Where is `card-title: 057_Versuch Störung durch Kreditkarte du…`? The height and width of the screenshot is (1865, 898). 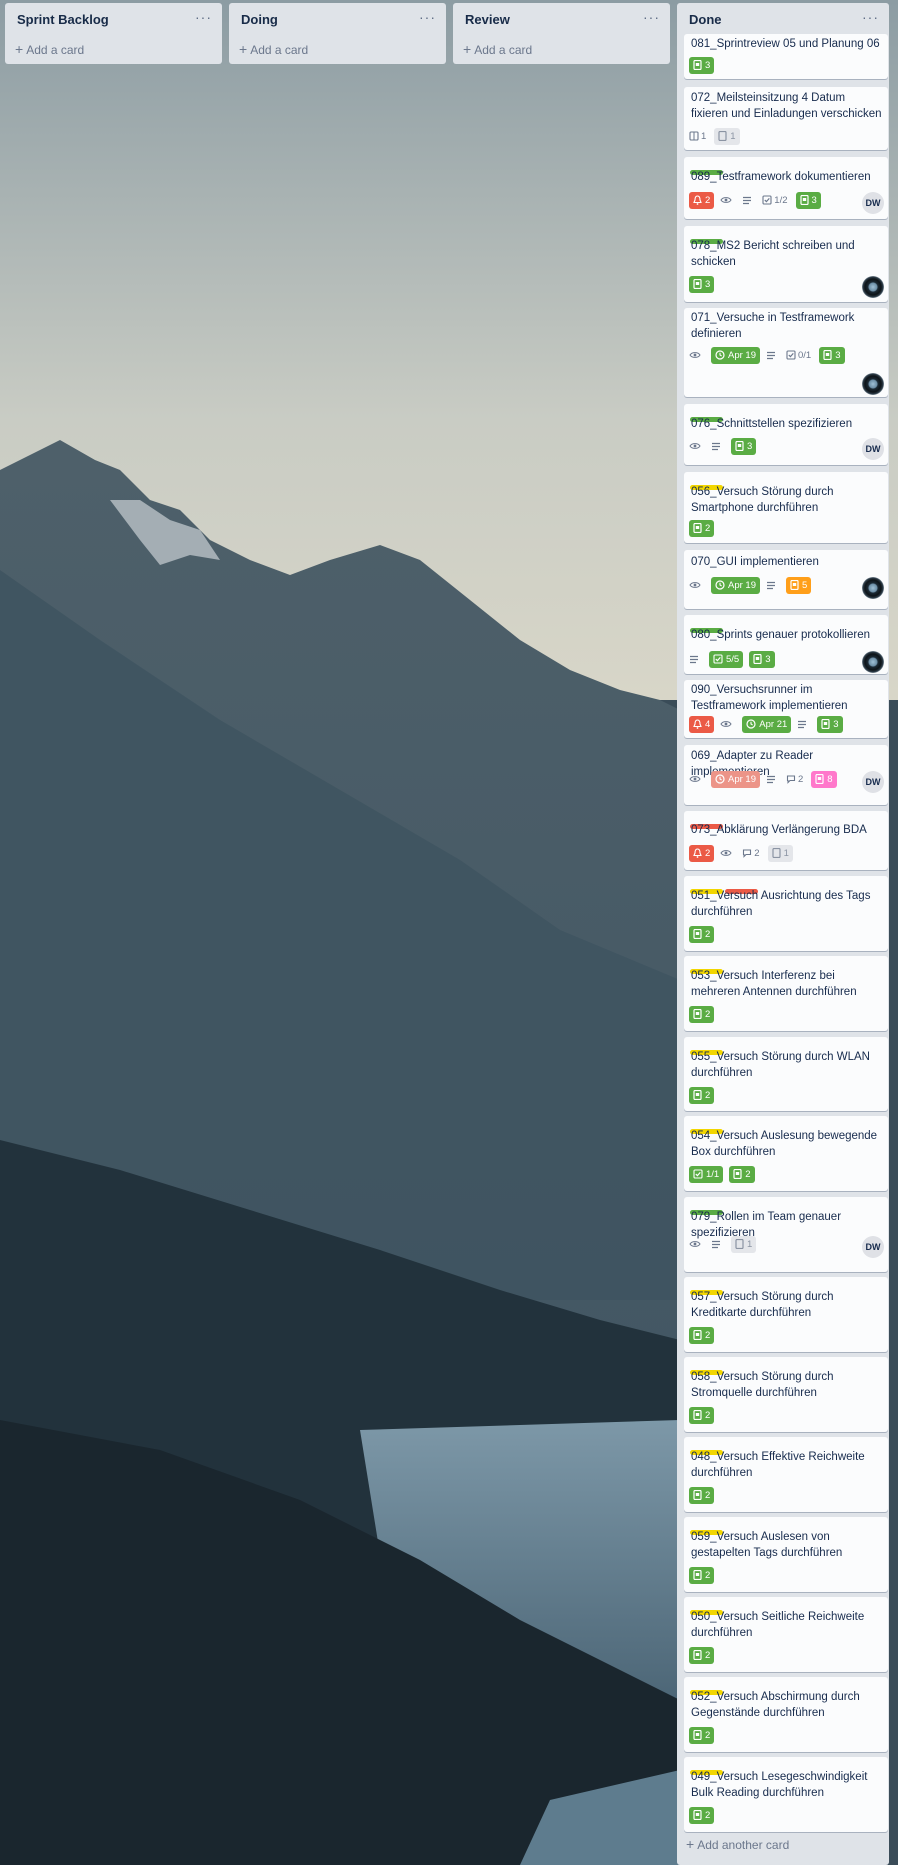
card-title: 057_Versuch Störung durch Kreditkarte du… is located at coordinates (762, 1305).